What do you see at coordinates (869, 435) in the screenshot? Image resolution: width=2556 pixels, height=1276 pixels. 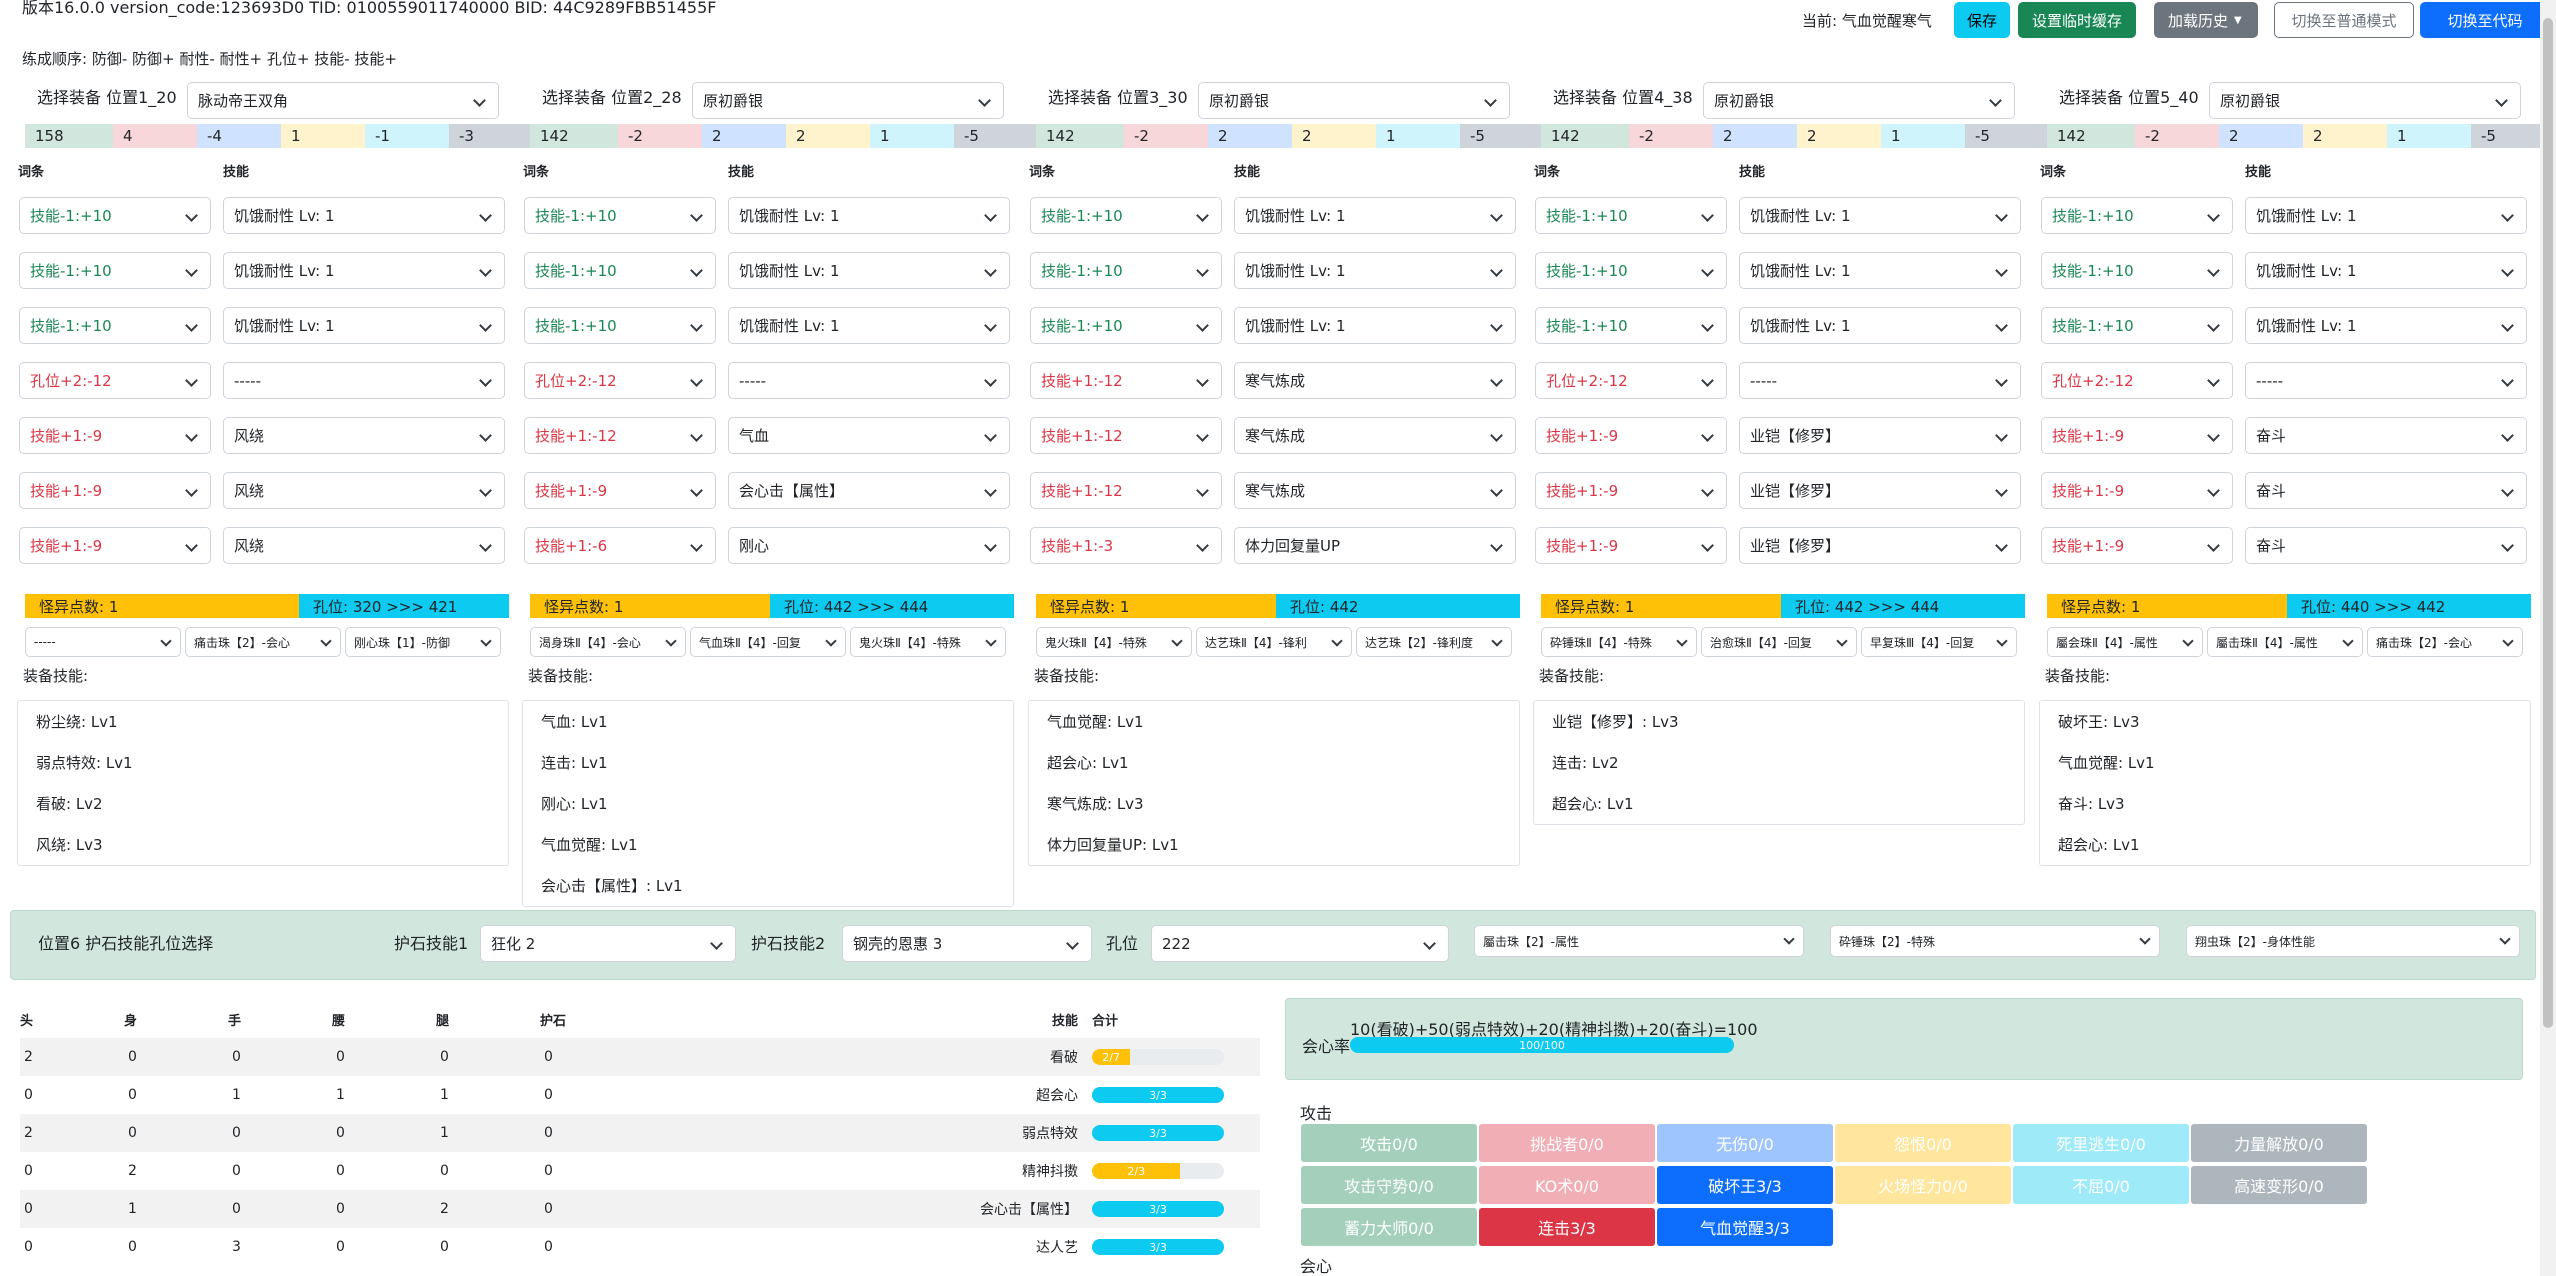 I see `skill-select: 气血` at bounding box center [869, 435].